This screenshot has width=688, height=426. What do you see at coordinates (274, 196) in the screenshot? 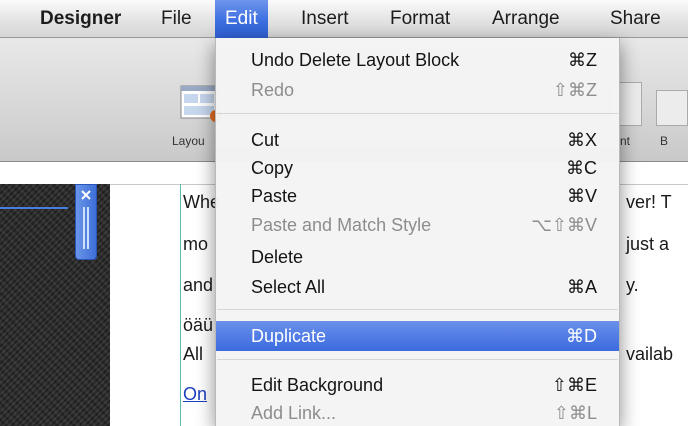
I see `menu-item-label: Paste` at bounding box center [274, 196].